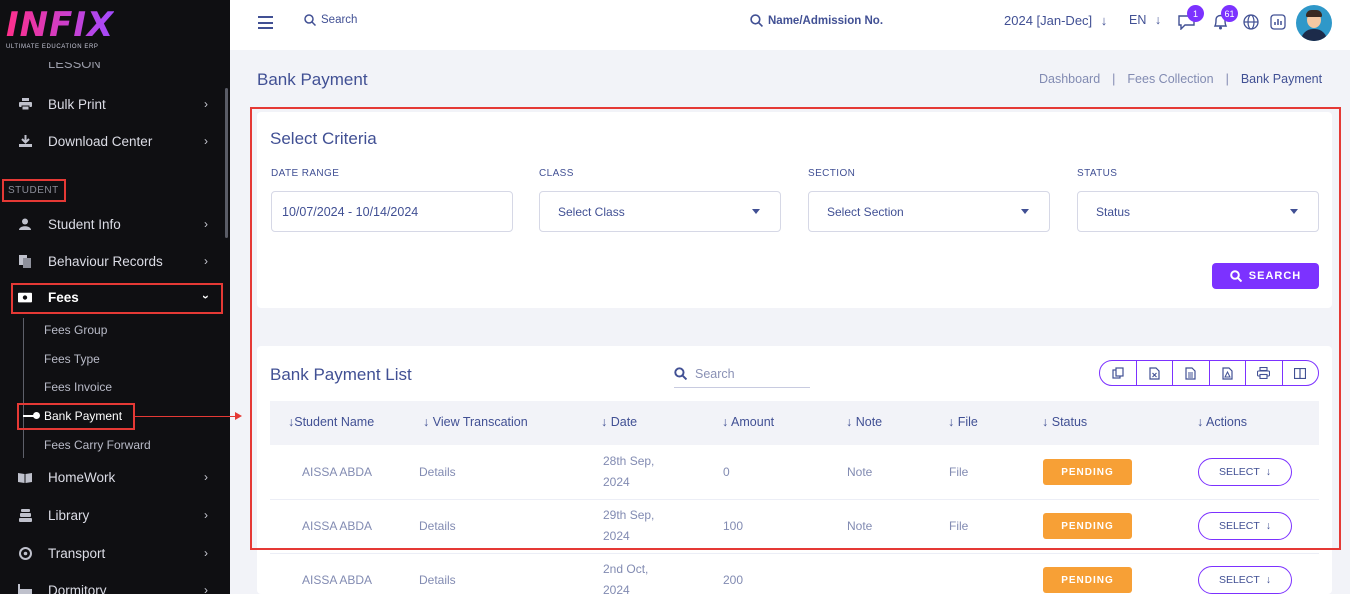  I want to click on excel-icon, so click(1154, 373).